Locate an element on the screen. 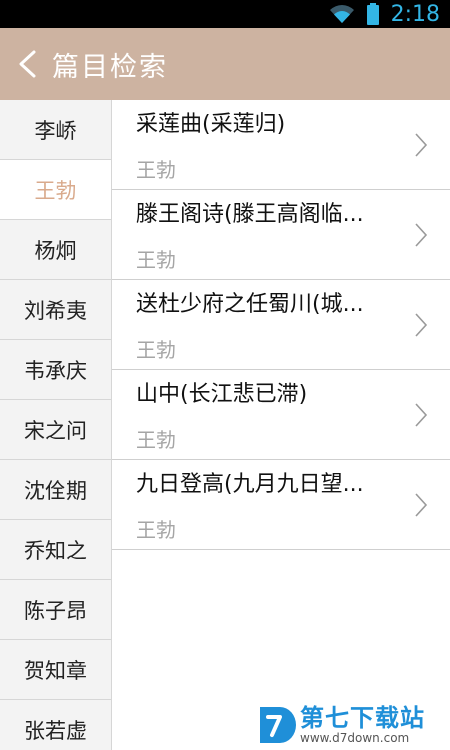  list-item: 采莲曲(采莲归) 王勃 is located at coordinates (281, 145).